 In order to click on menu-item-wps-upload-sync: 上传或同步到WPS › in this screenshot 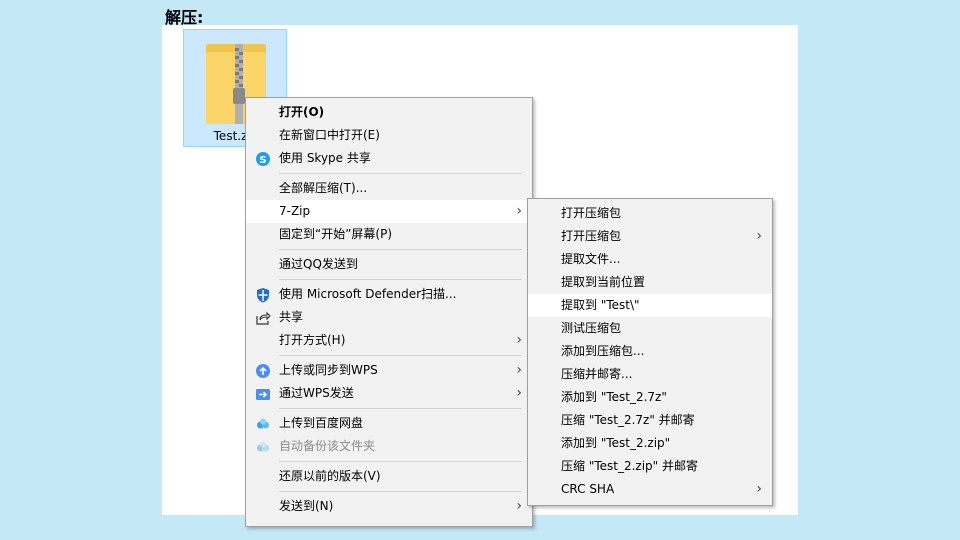, I will do `click(389, 370)`.